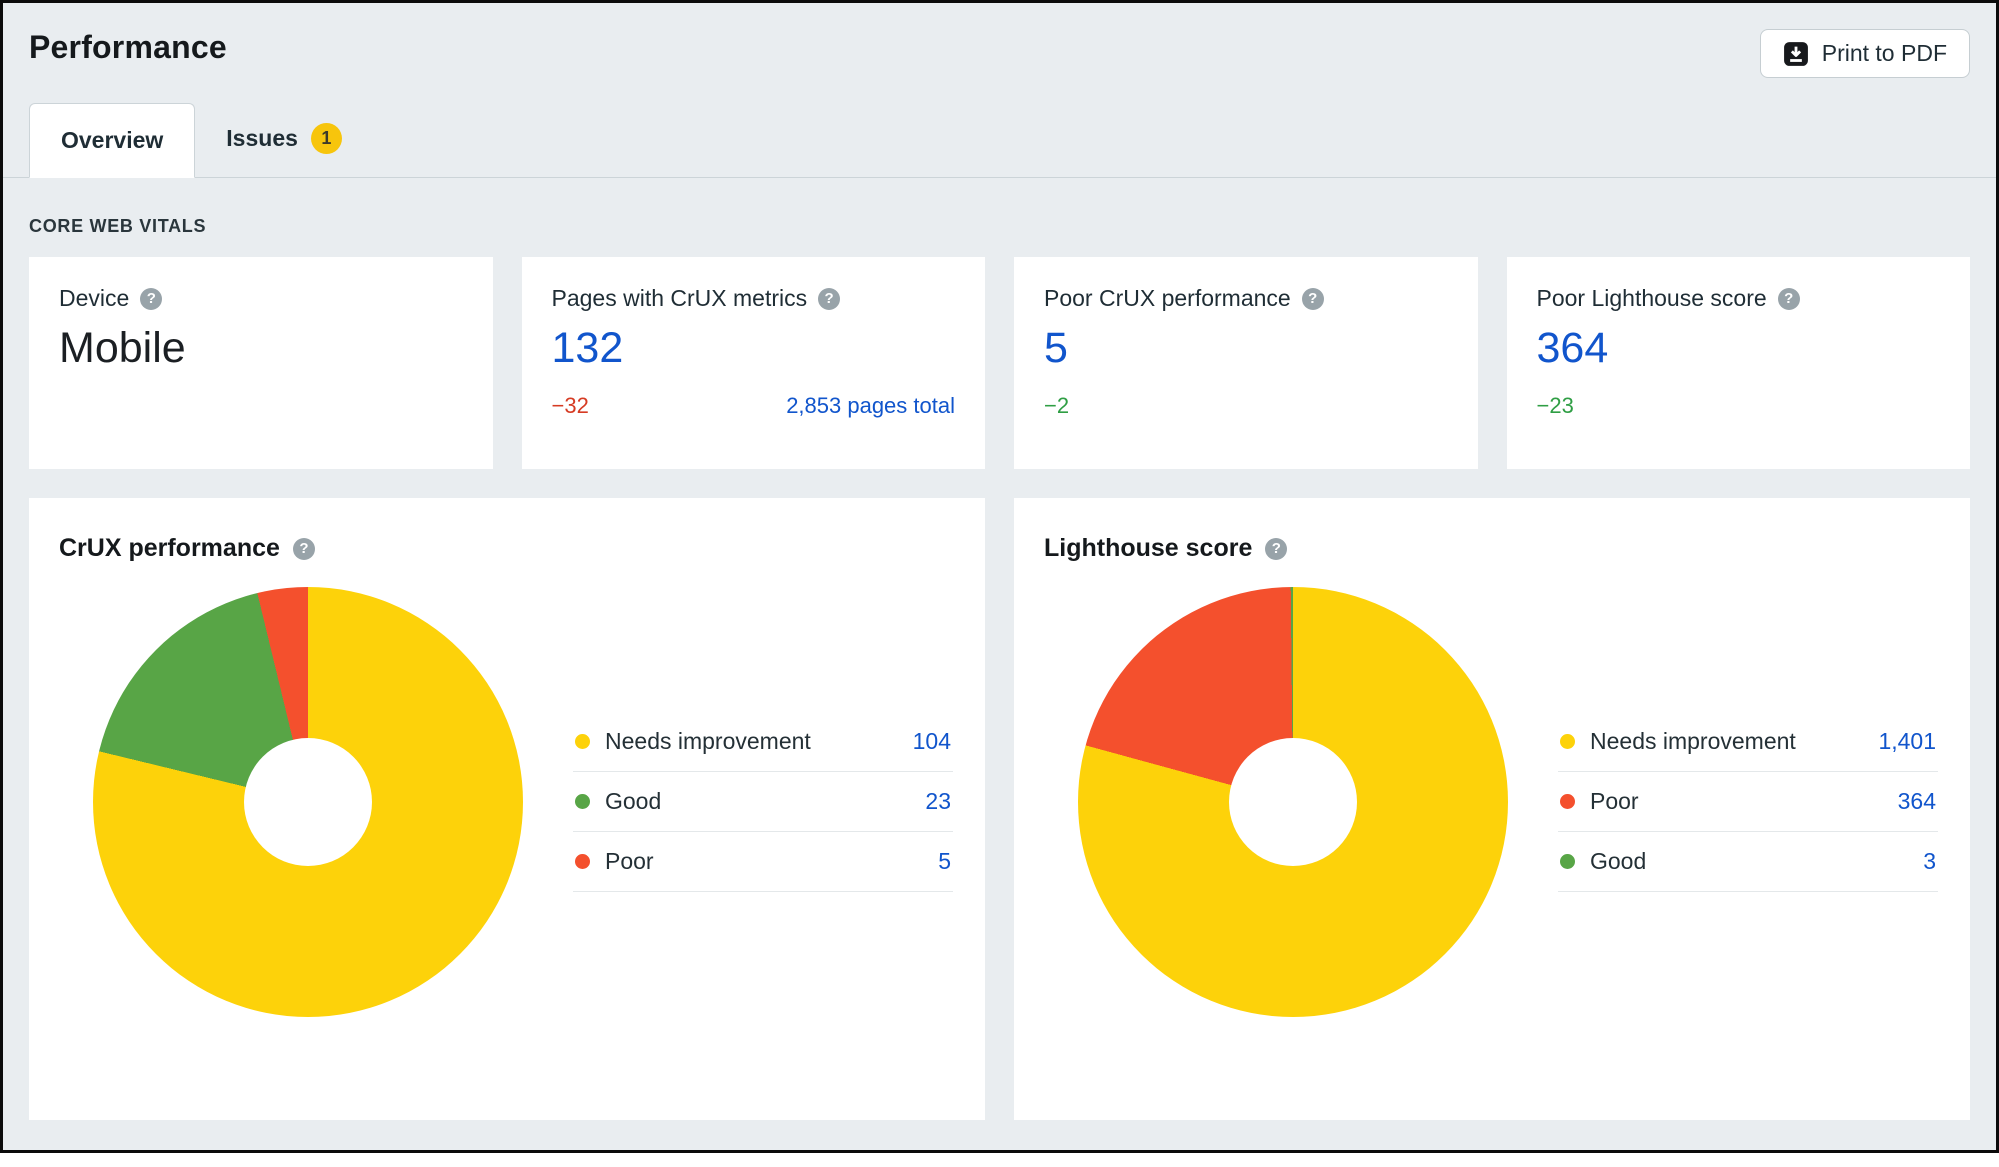  Describe the element at coordinates (1929, 861) in the screenshot. I see `legend-value: 3` at that location.